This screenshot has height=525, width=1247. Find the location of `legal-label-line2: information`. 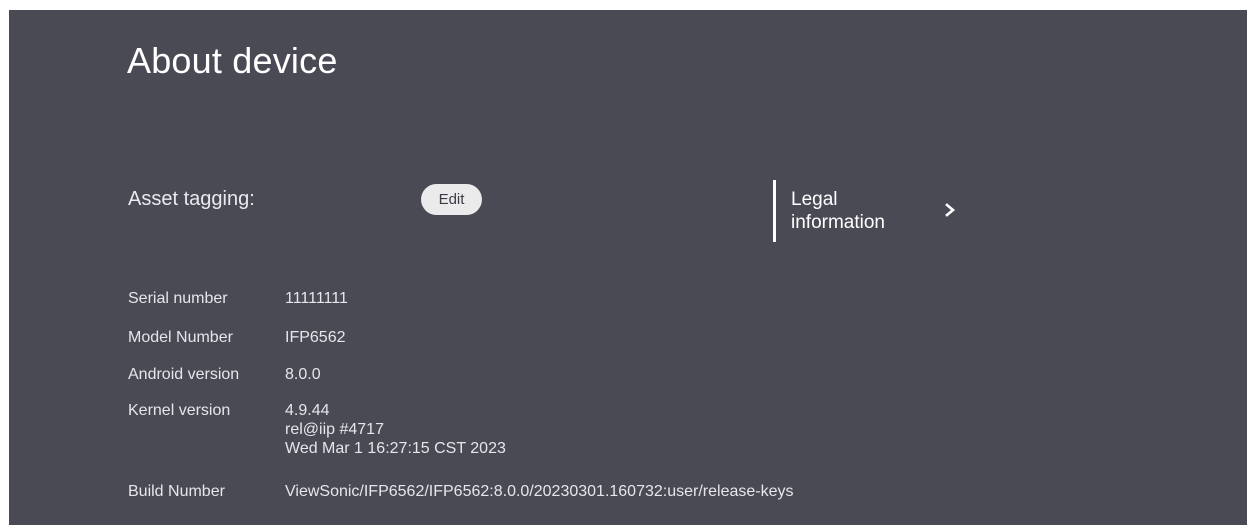

legal-label-line2: information is located at coordinates (838, 222).